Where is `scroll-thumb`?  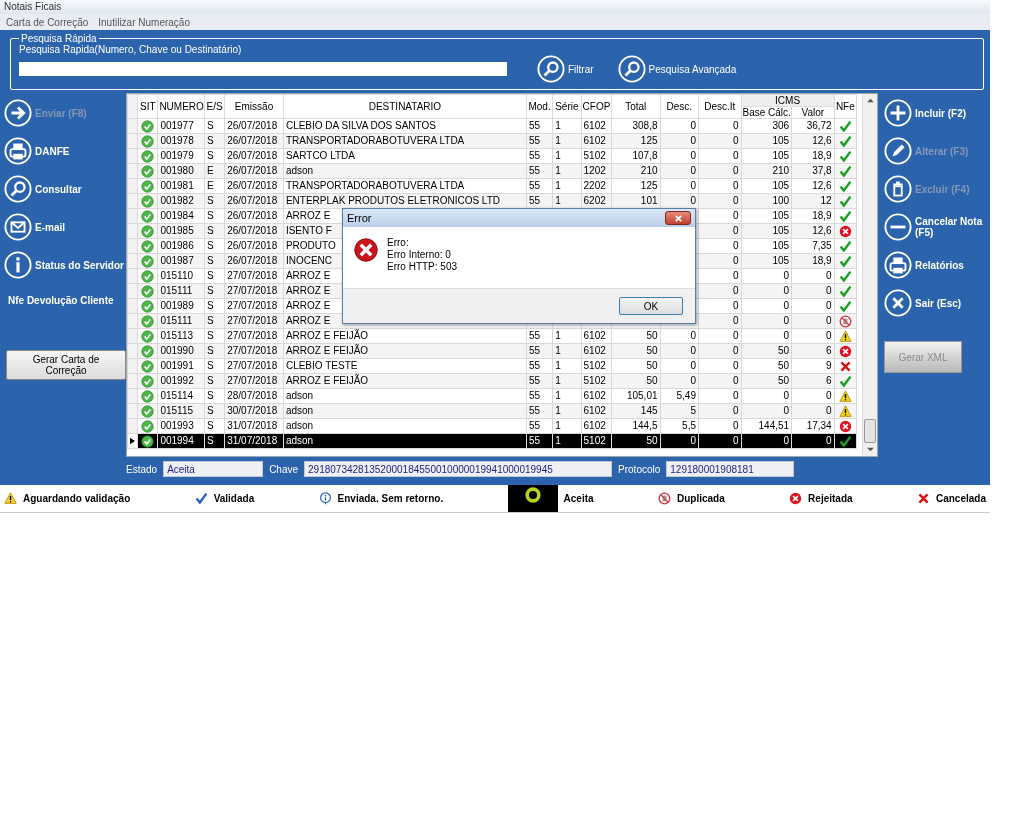 scroll-thumb is located at coordinates (870, 431).